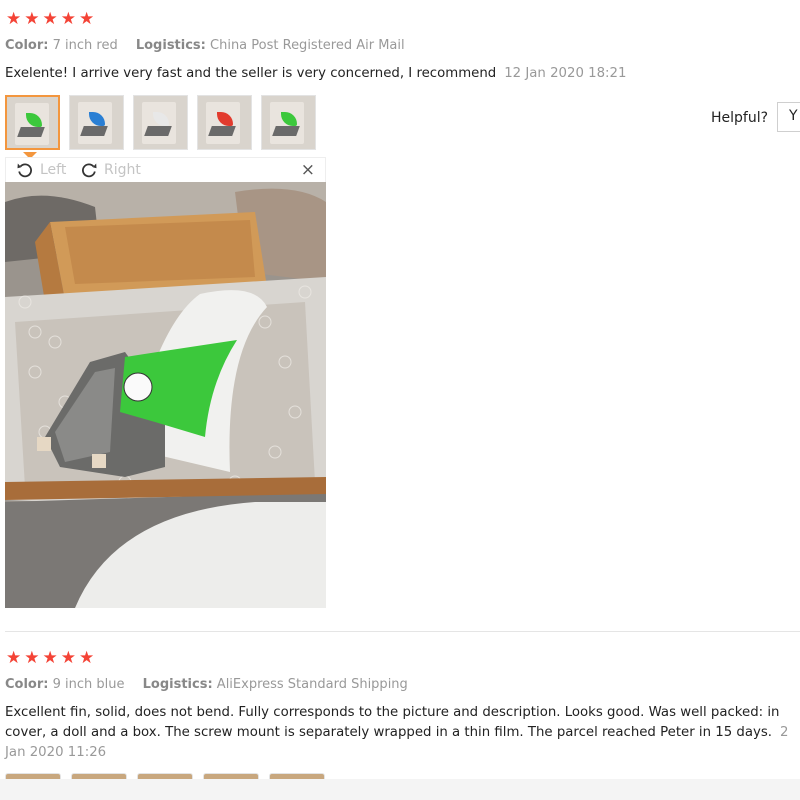 This screenshot has height=800, width=800. I want to click on color-value: 7 inch red, so click(85, 45).